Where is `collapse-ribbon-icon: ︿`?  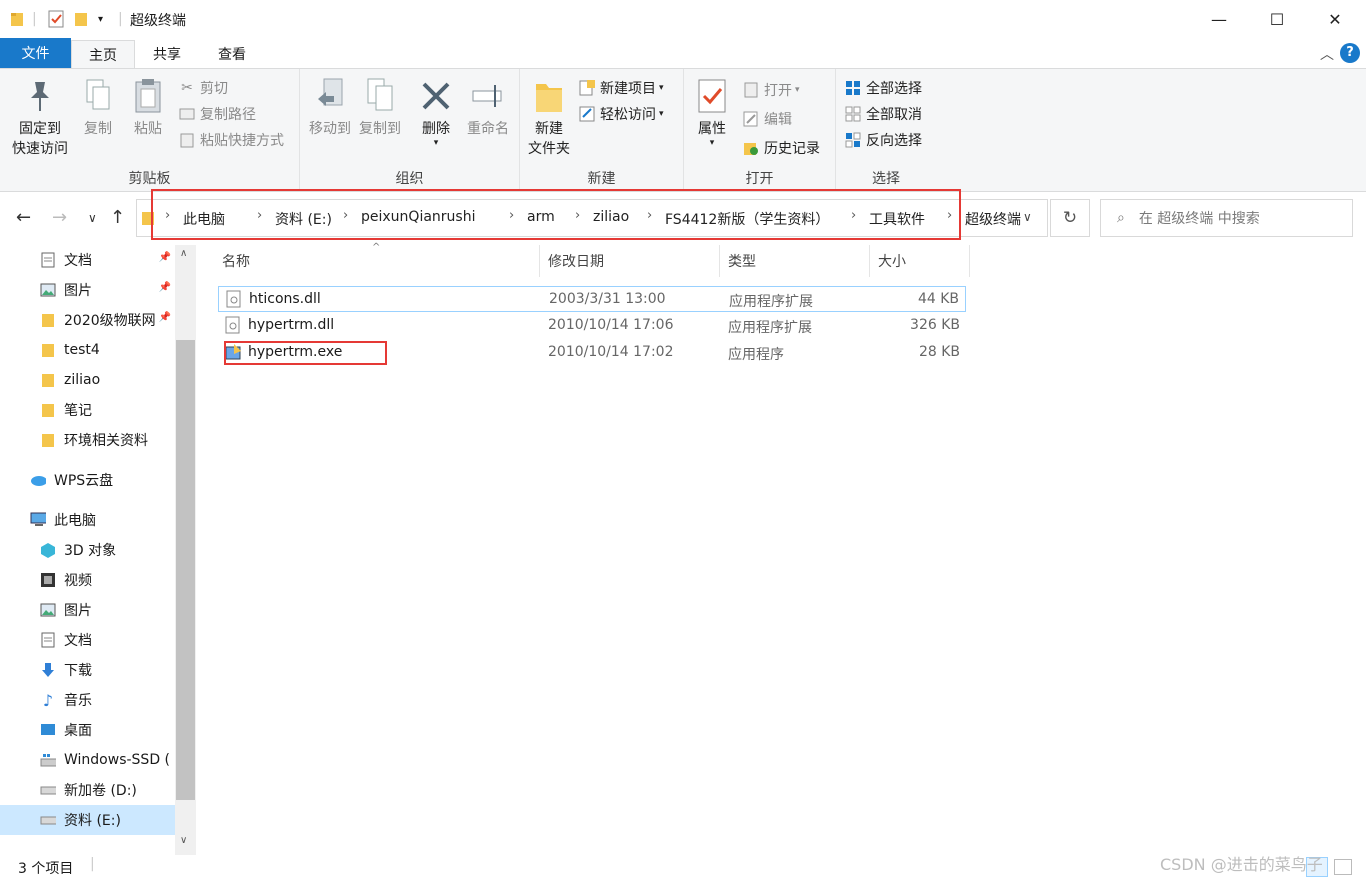
collapse-ribbon-icon: ︿ is located at coordinates (1327, 54).